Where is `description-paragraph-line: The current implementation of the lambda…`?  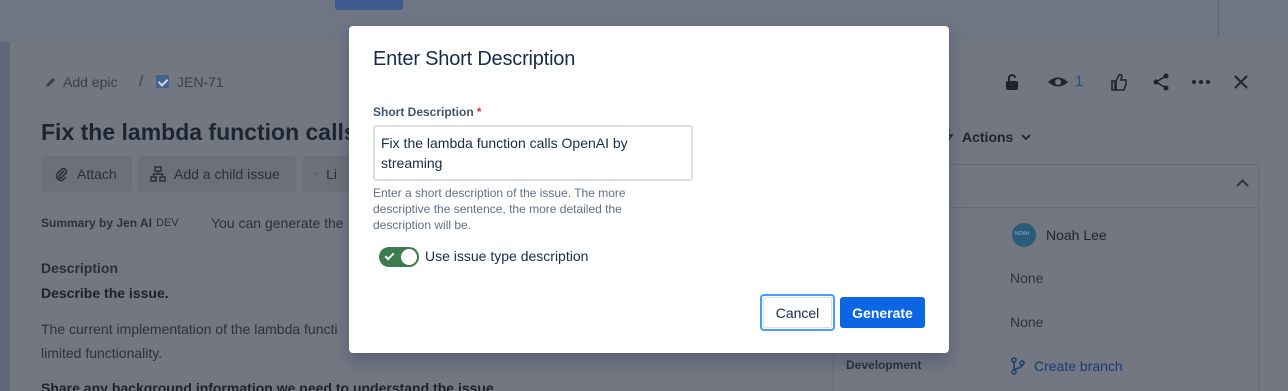 description-paragraph-line: The current implementation of the lambda… is located at coordinates (189, 329).